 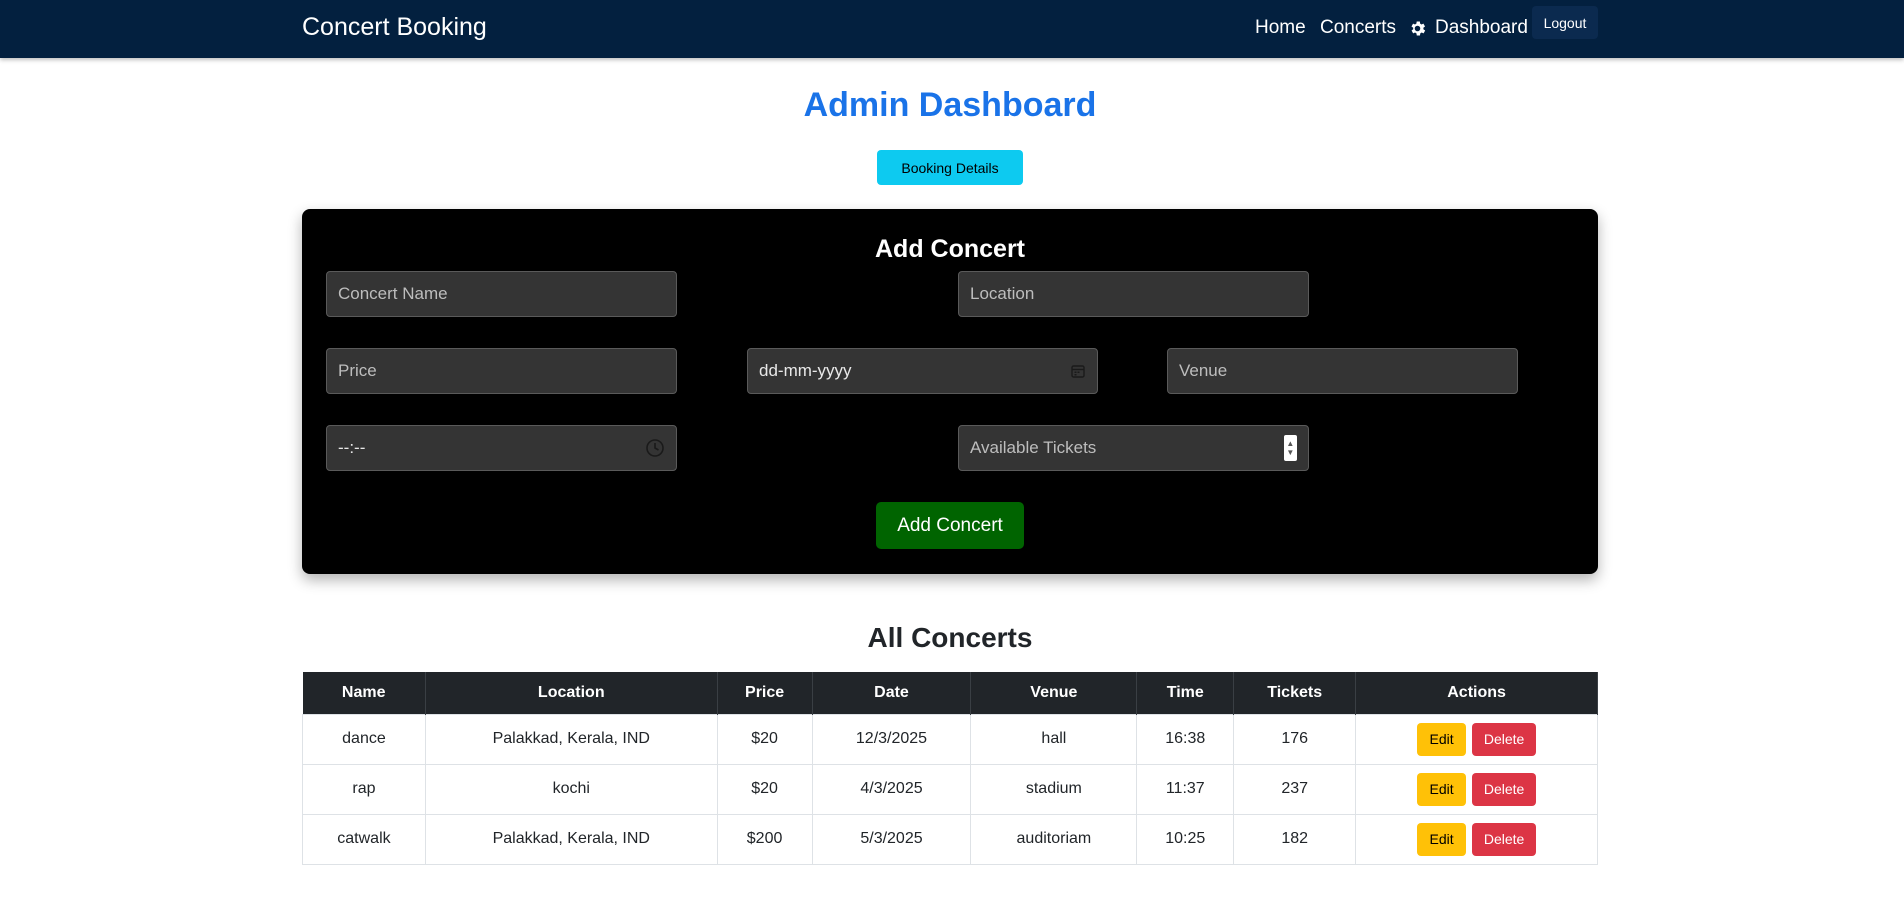 I want to click on clock-icon, so click(x=655, y=448).